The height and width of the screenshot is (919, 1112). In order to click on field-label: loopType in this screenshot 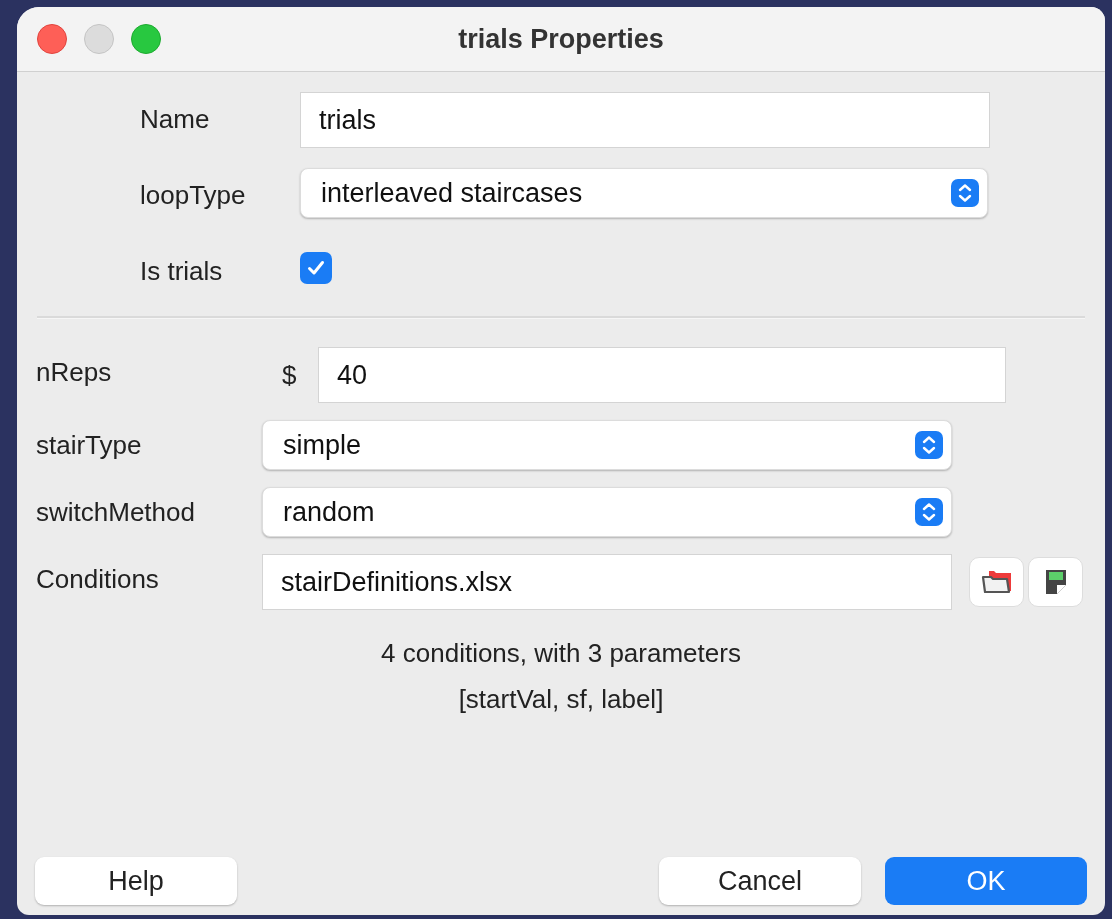, I will do `click(193, 195)`.